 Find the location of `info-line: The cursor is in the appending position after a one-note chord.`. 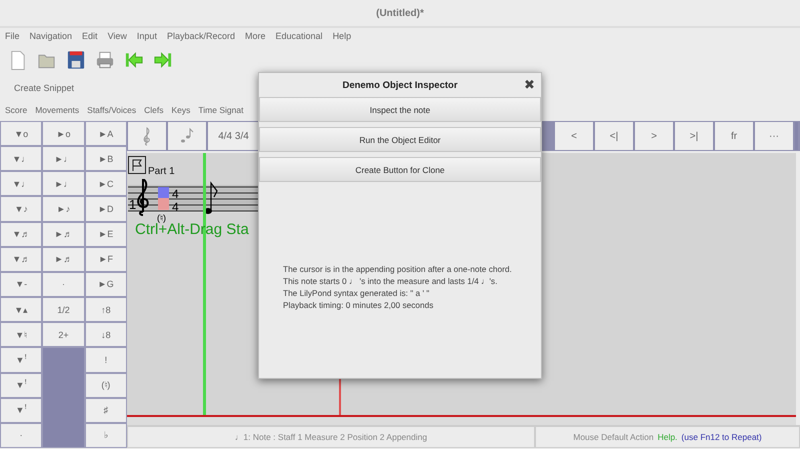

info-line: The cursor is in the appending position after a one-note chord. is located at coordinates (398, 269).